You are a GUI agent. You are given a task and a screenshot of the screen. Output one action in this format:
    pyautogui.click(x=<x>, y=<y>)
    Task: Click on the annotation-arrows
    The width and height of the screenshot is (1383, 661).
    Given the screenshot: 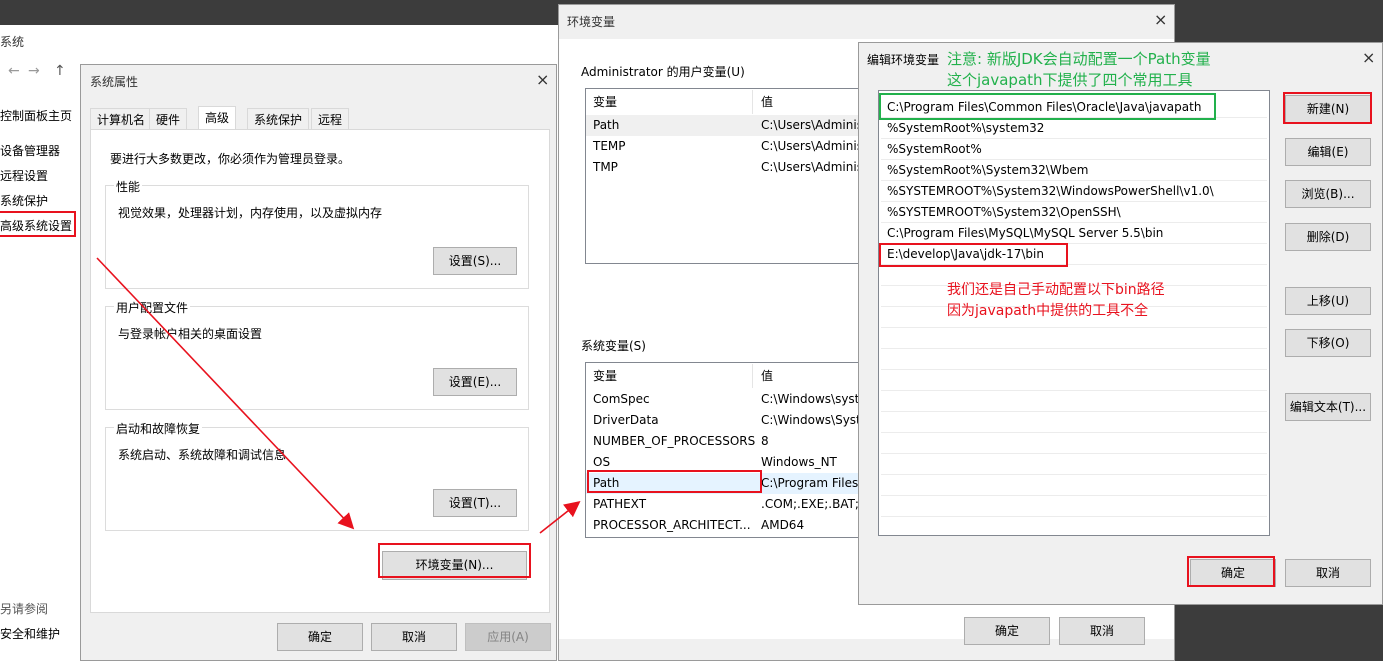 What is the action you would take?
    pyautogui.click(x=338, y=395)
    